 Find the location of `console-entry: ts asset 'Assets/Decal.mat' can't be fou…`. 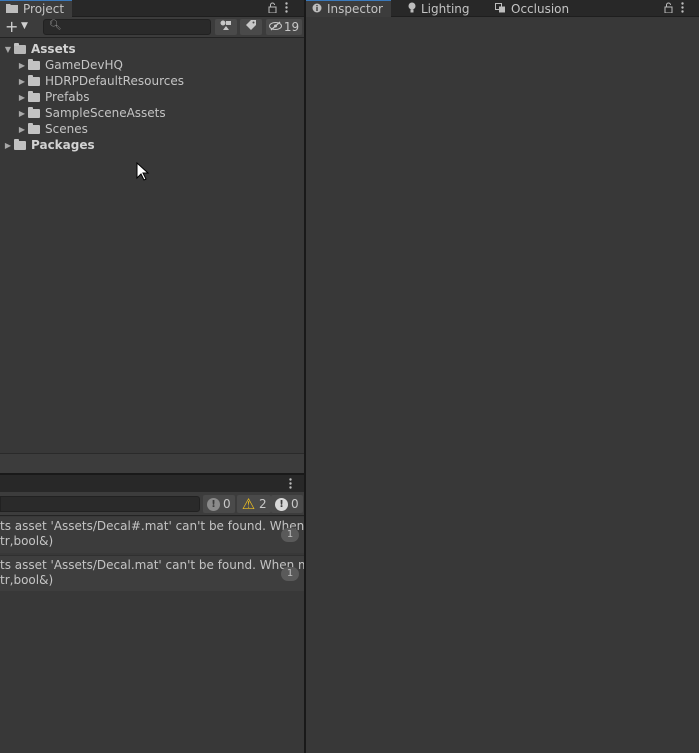

console-entry: ts asset 'Assets/Decal.mat' can't be fou… is located at coordinates (152, 573).